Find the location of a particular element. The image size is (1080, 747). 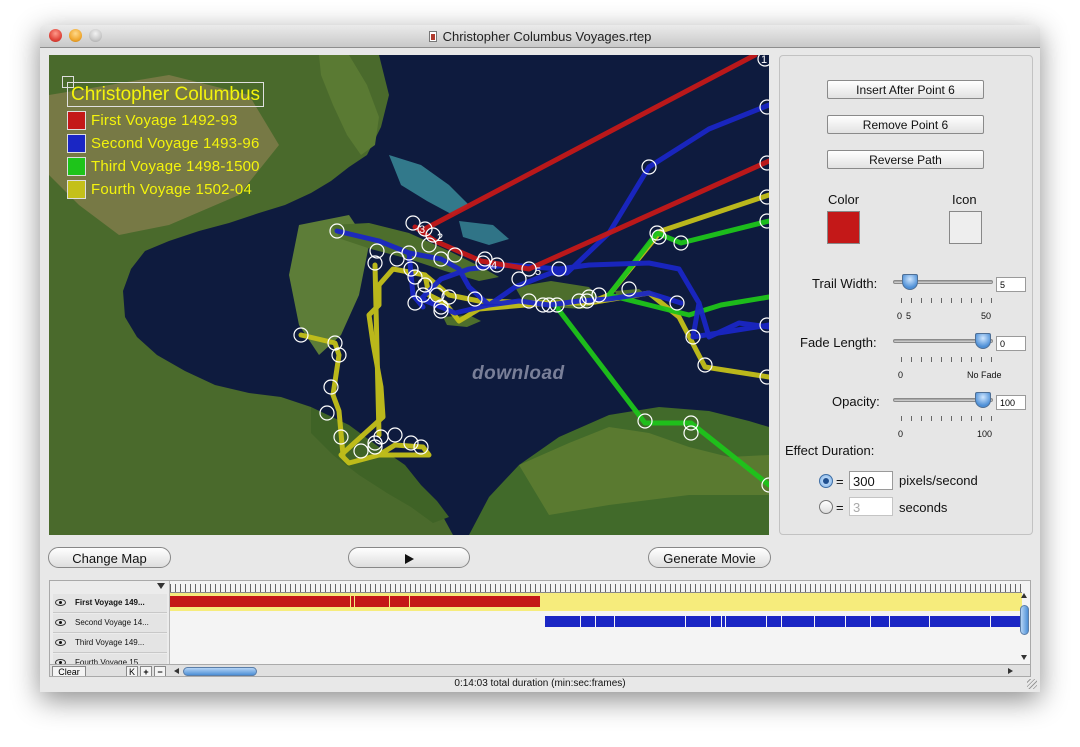

document-icon is located at coordinates (432, 36).